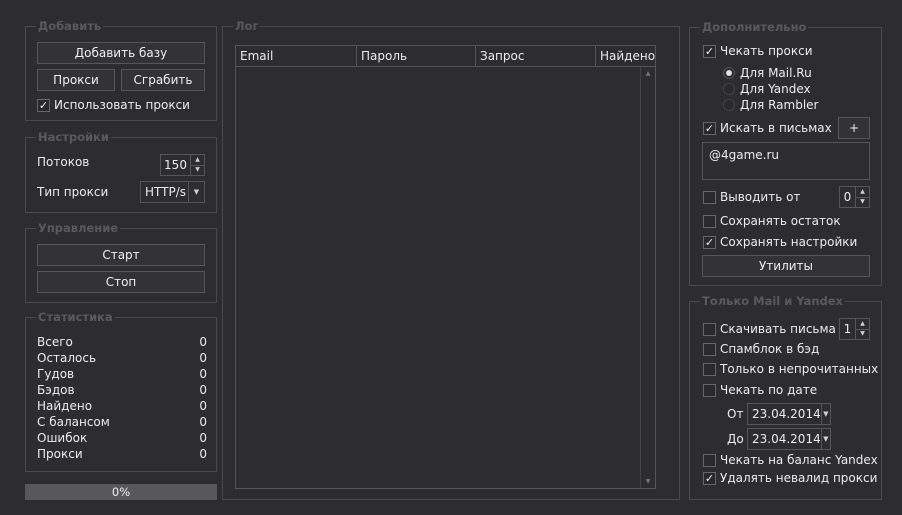 Image resolution: width=902 pixels, height=515 pixels. Describe the element at coordinates (197, 160) in the screenshot. I see `threads-up-icon: ▲` at that location.